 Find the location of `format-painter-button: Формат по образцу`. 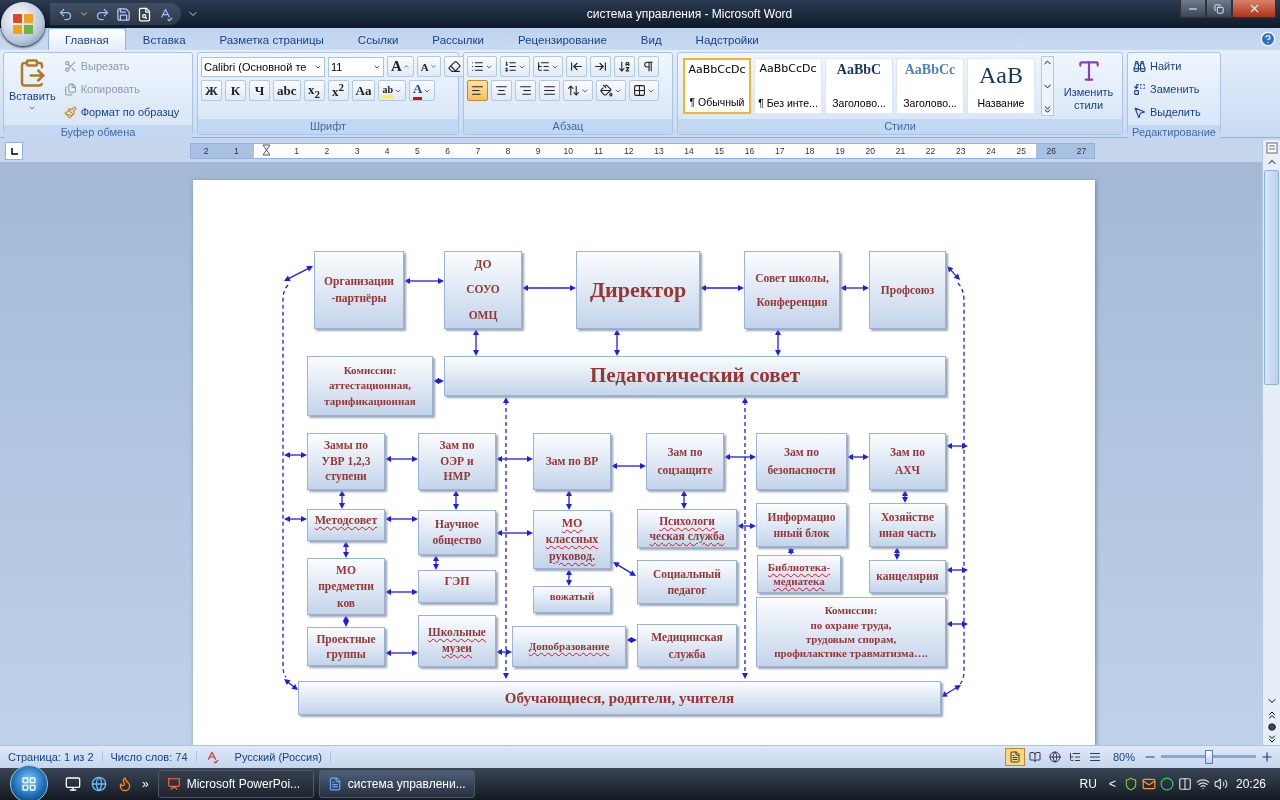

format-painter-button: Формат по образцу is located at coordinates (121, 112).